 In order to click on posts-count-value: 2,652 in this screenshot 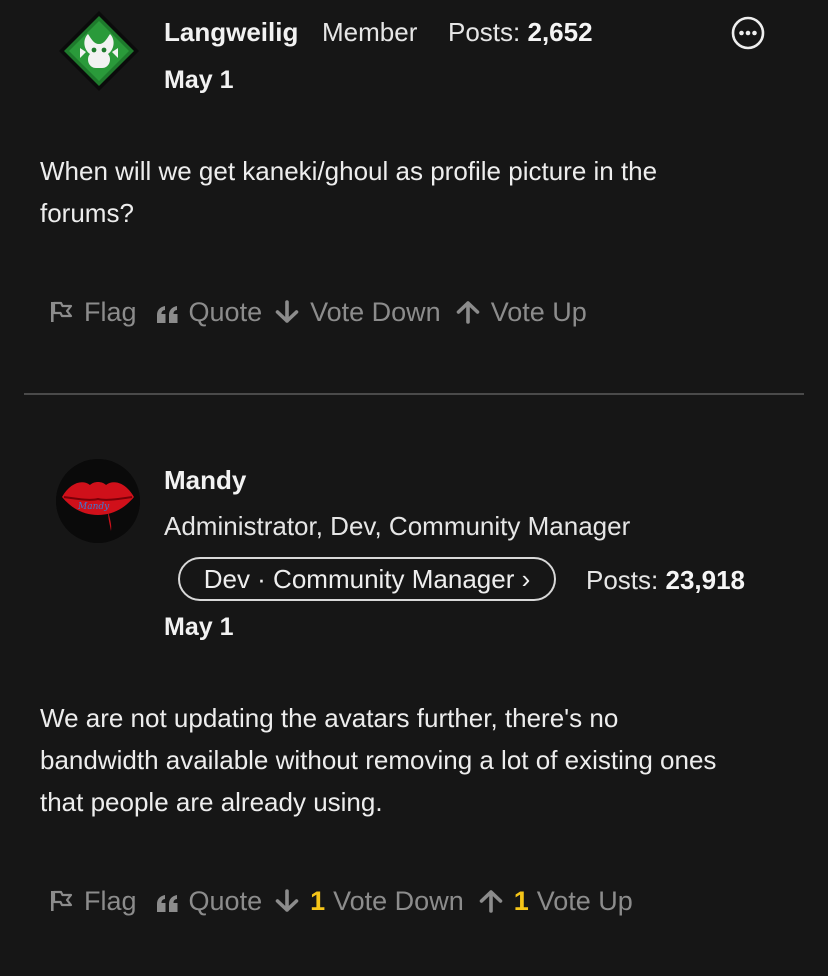, I will do `click(560, 32)`.